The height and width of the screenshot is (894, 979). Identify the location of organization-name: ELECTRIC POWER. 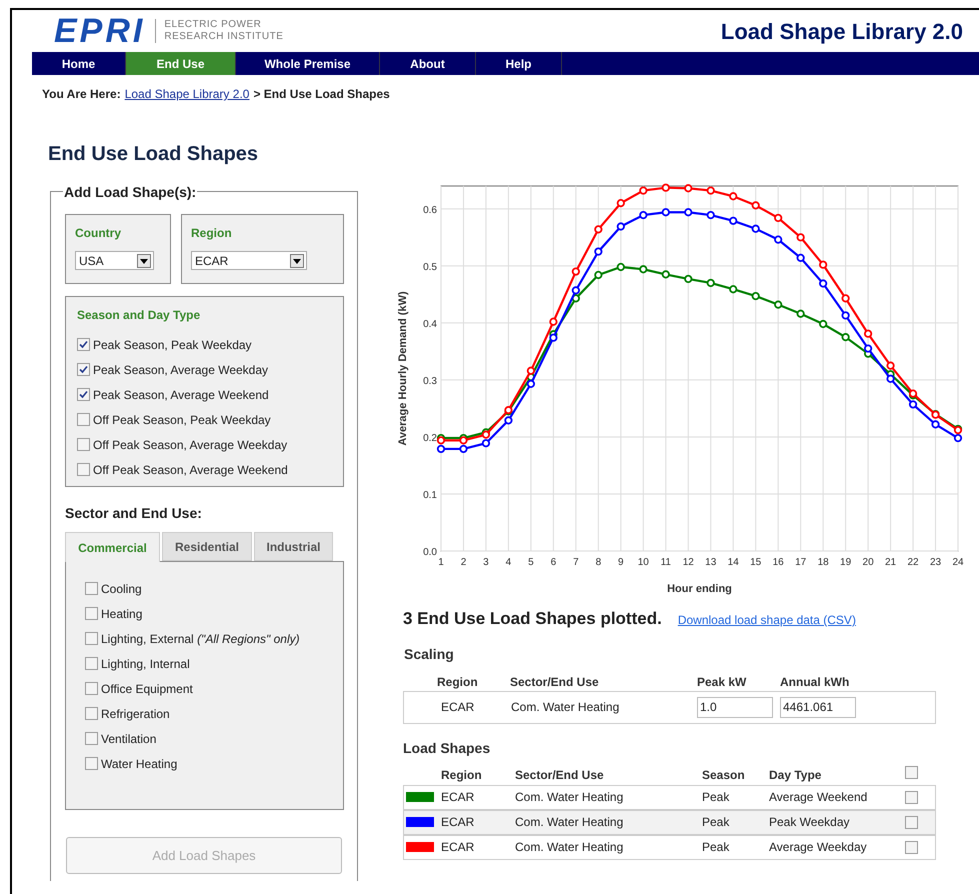
(213, 25).